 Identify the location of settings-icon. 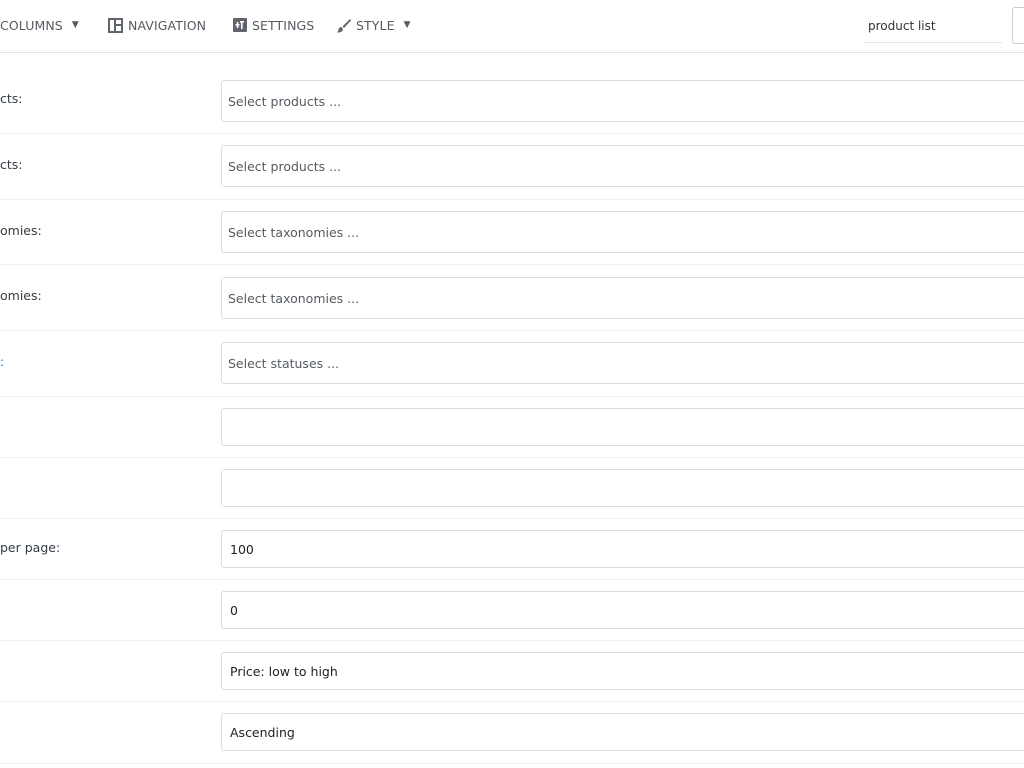
(240, 25).